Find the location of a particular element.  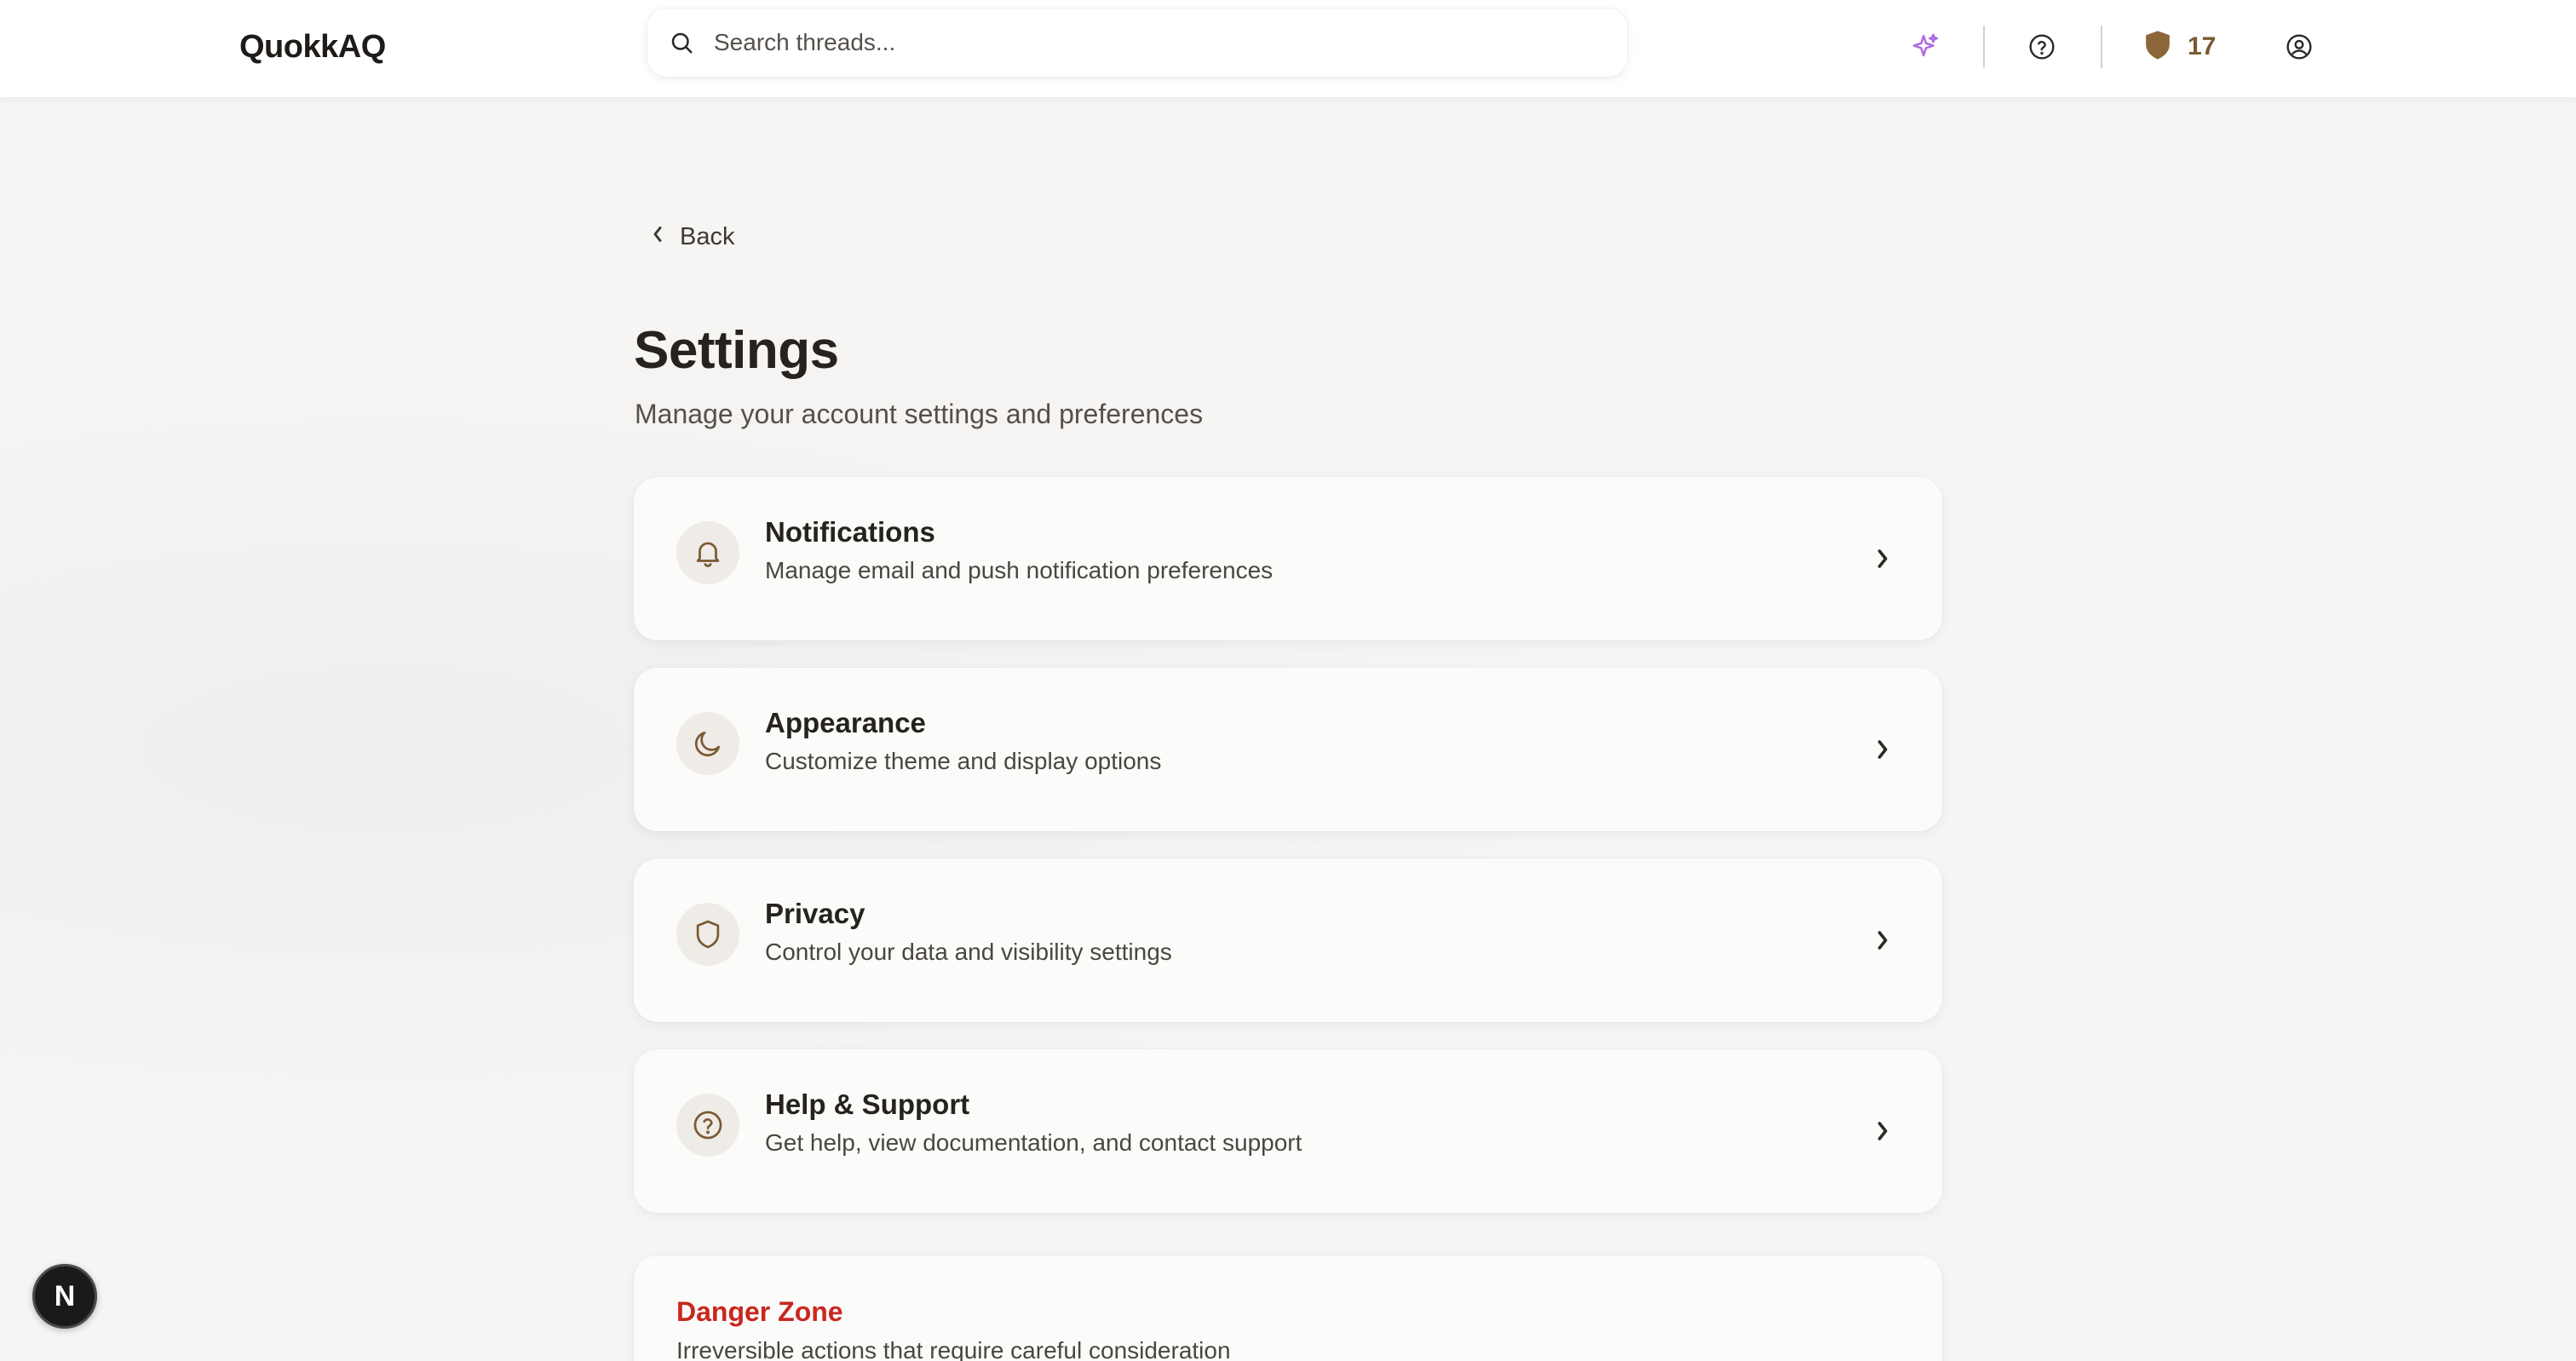

top-header: QuokkAQ 17 is located at coordinates (1288, 48).